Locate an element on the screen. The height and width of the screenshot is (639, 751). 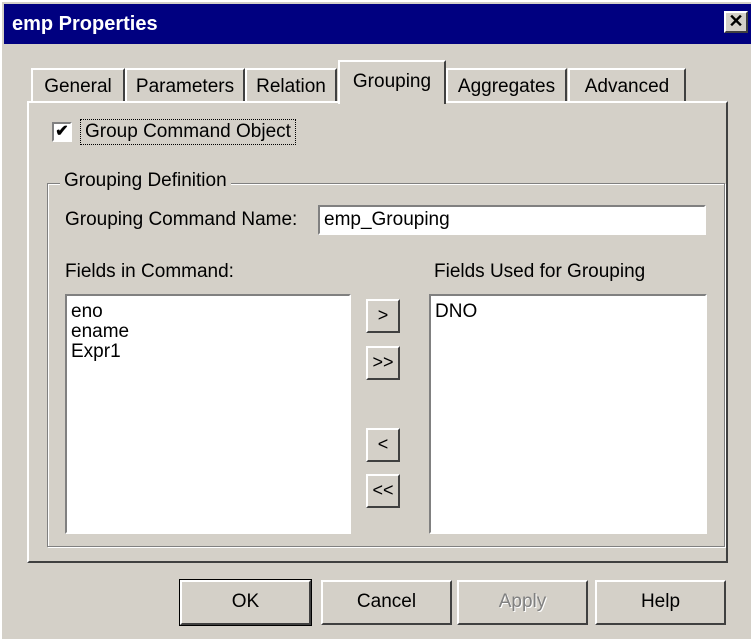
grouping-definition-legend: Grouping Definition is located at coordinates (145, 181).